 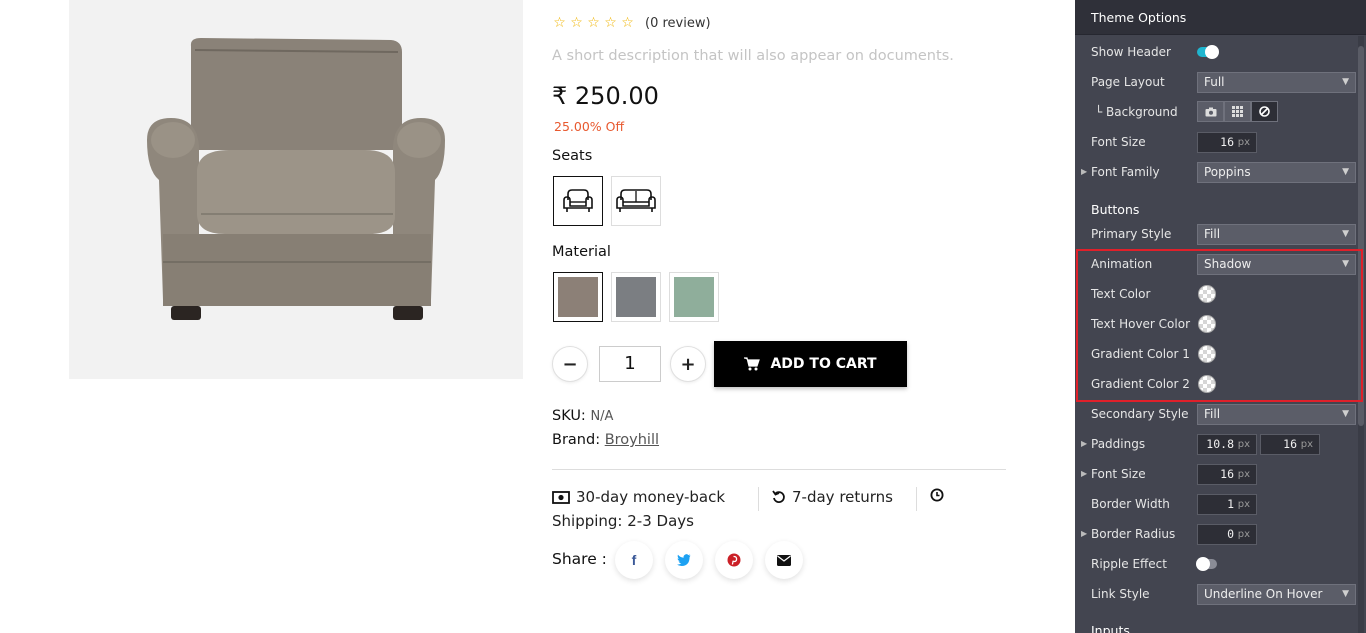 I want to click on brand-row: Brand: Broyhill, so click(x=605, y=440).